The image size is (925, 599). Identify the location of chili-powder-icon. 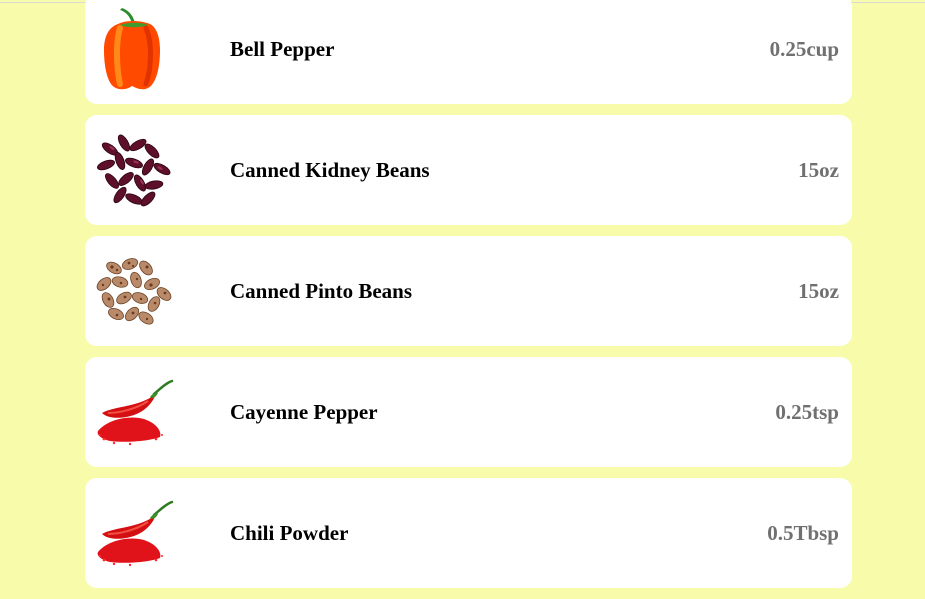
(133, 533).